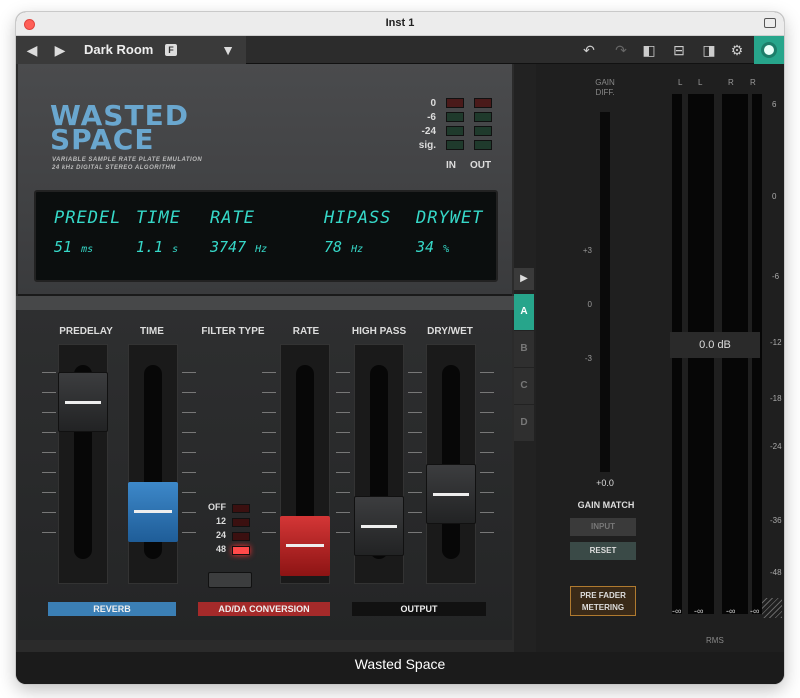 This screenshot has width=800, height=698. I want to click on snapshot-a: A, so click(524, 312).